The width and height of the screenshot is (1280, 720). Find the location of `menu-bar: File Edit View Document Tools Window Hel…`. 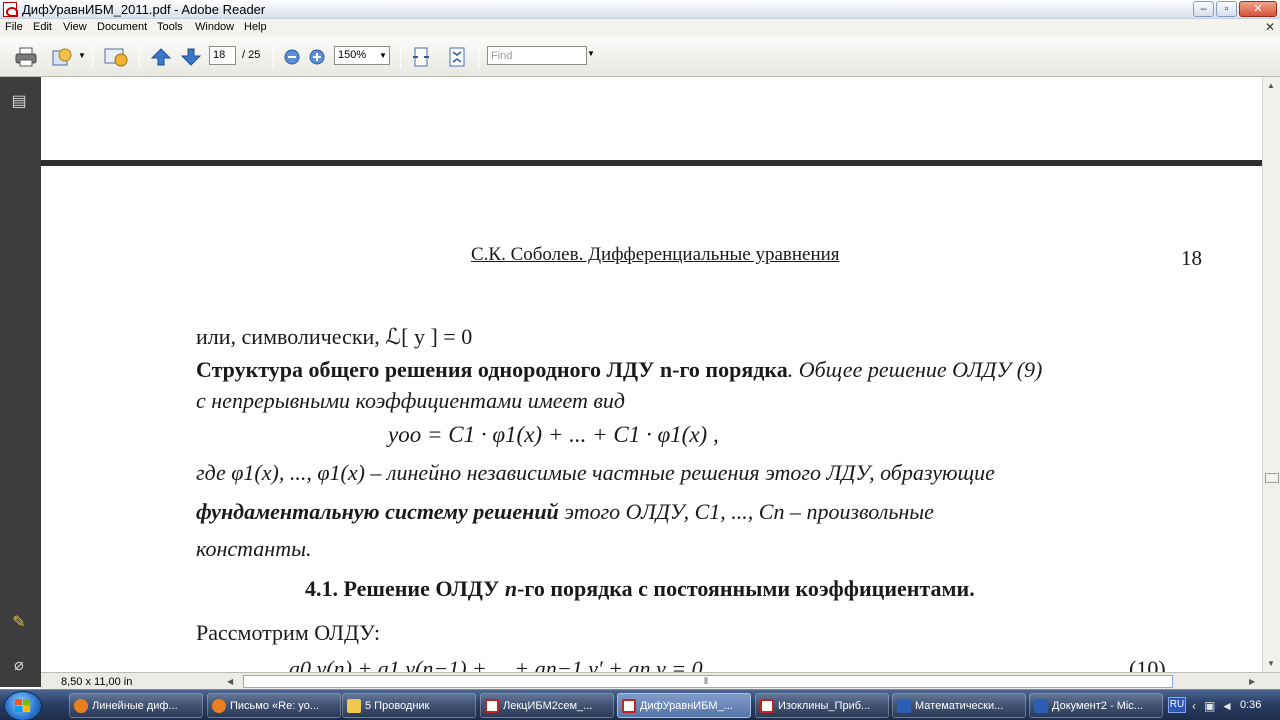

menu-bar: File Edit View Document Tools Window Hel… is located at coordinates (640, 28).